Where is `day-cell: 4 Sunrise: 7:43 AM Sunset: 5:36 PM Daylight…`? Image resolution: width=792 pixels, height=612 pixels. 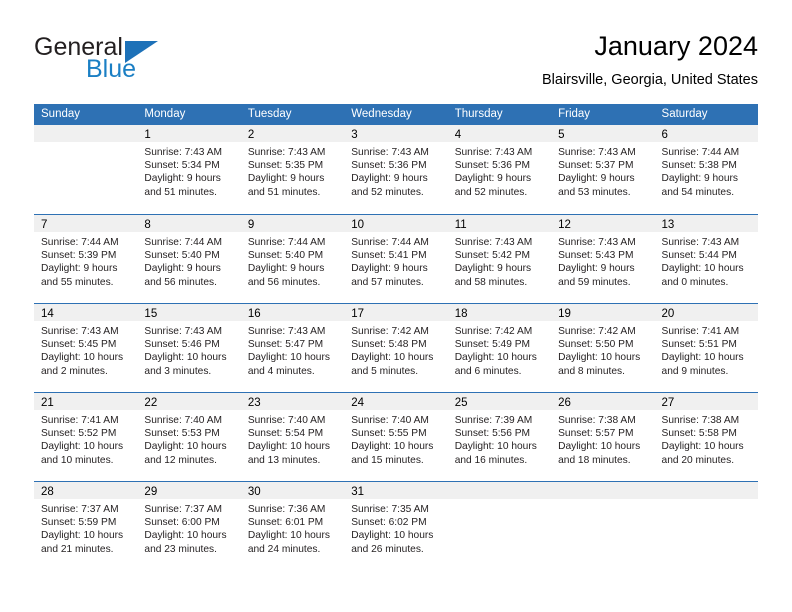 day-cell: 4 Sunrise: 7:43 AM Sunset: 5:36 PM Daylight… is located at coordinates (499, 169).